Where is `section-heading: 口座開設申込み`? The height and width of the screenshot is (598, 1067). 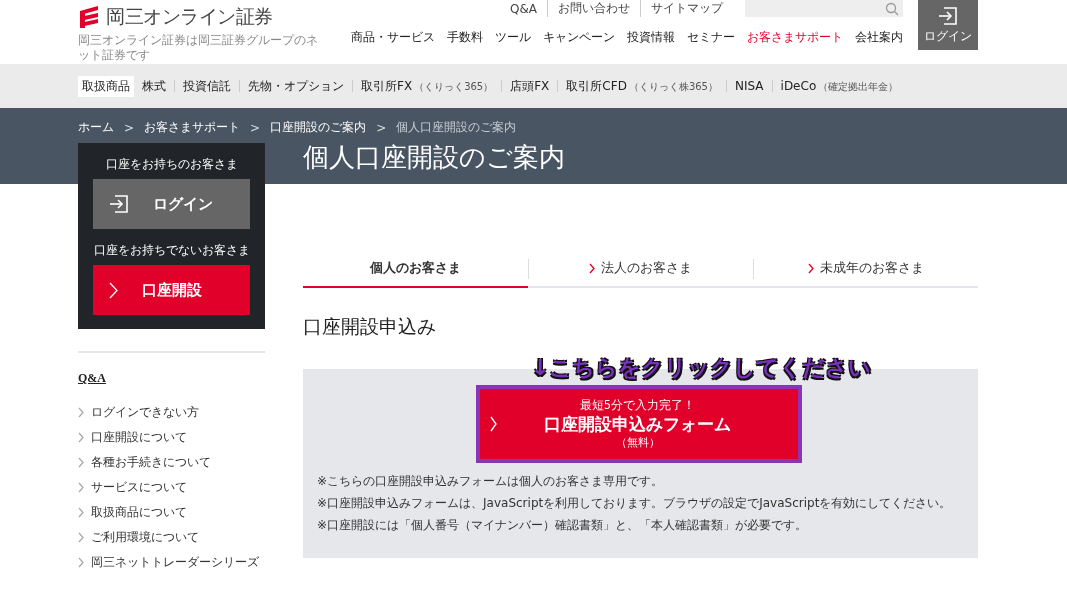
section-heading: 口座開設申込み is located at coordinates (370, 326).